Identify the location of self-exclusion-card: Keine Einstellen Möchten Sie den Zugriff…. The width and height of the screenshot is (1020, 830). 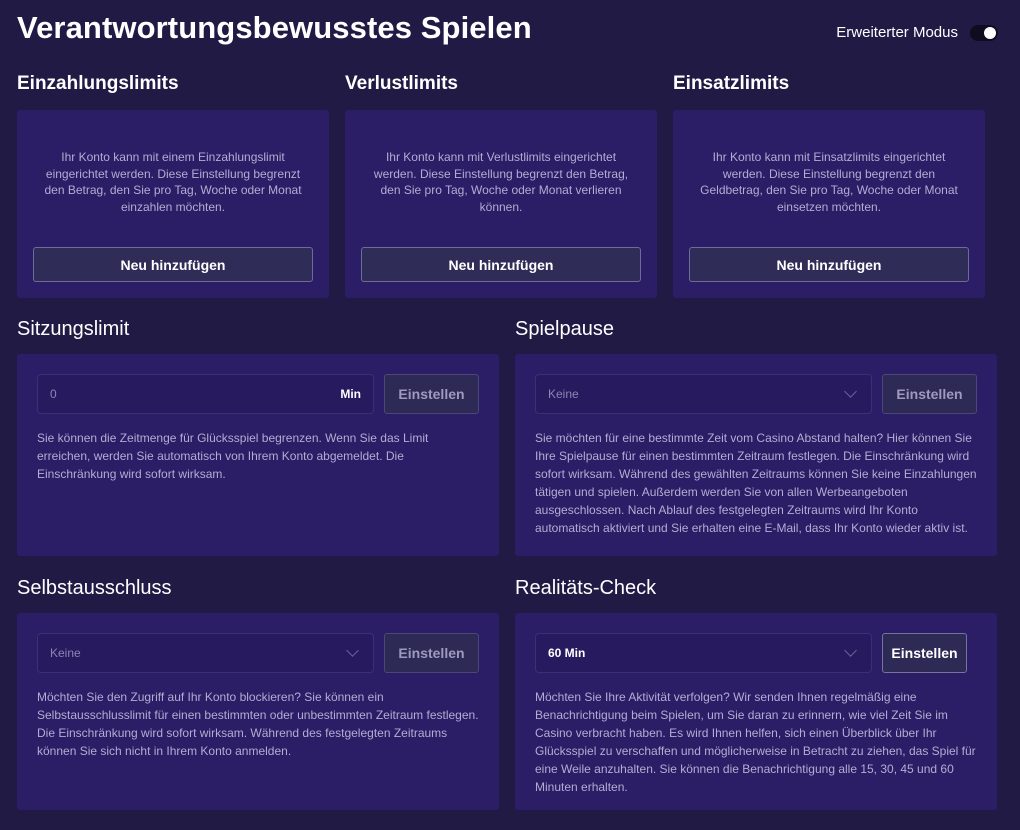
(258, 711).